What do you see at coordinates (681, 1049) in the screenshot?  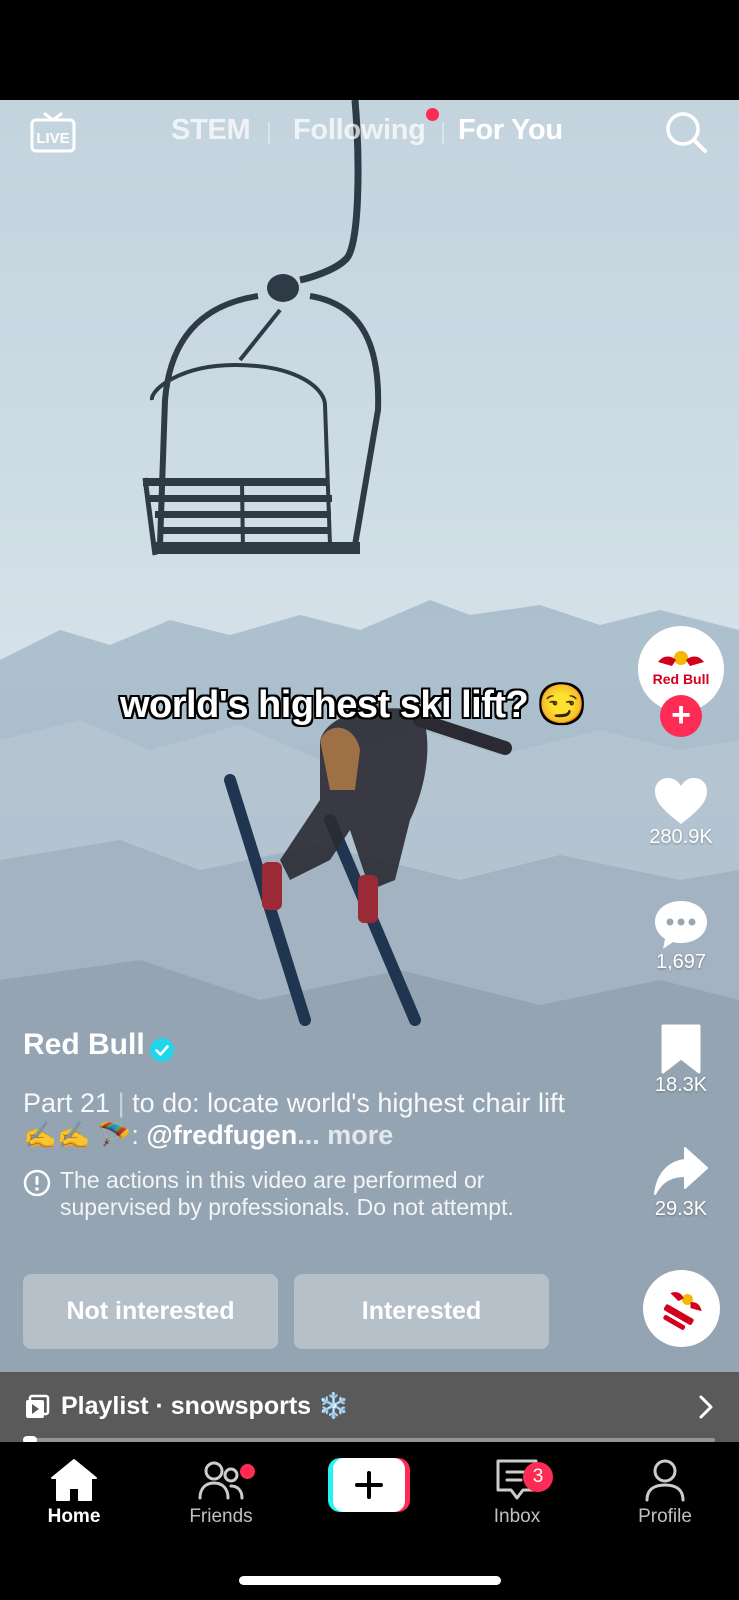 I see `bookmark-icon` at bounding box center [681, 1049].